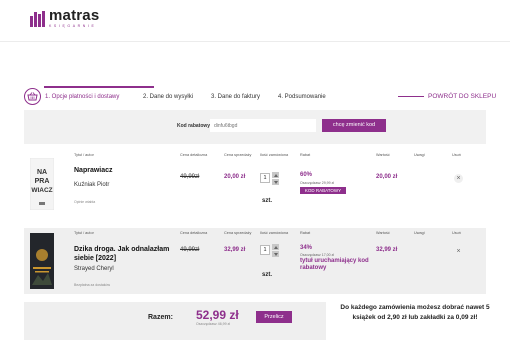 Image resolution: width=510 pixels, height=340 pixels. I want to click on discount-savings: Oszczędzasz 29,99 zł, so click(317, 183).